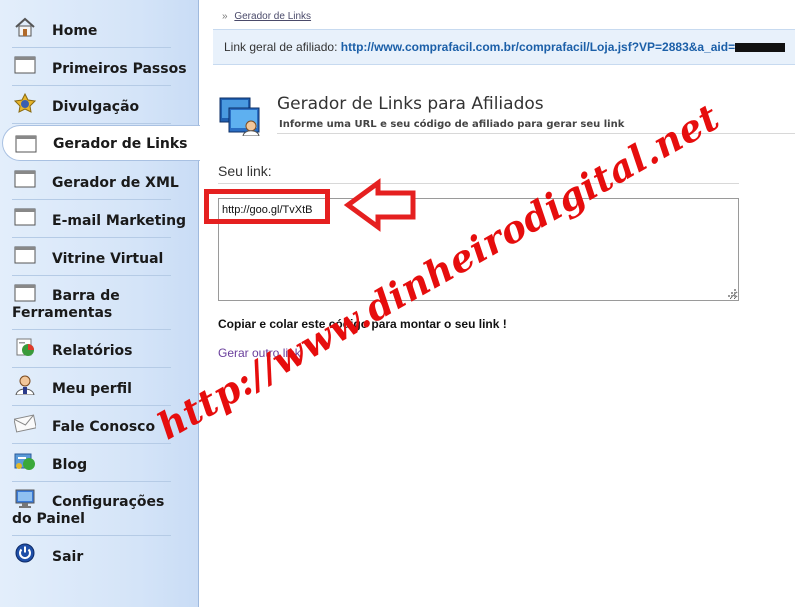  I want to click on sidebar-item-sair: Sair, so click(99, 558).